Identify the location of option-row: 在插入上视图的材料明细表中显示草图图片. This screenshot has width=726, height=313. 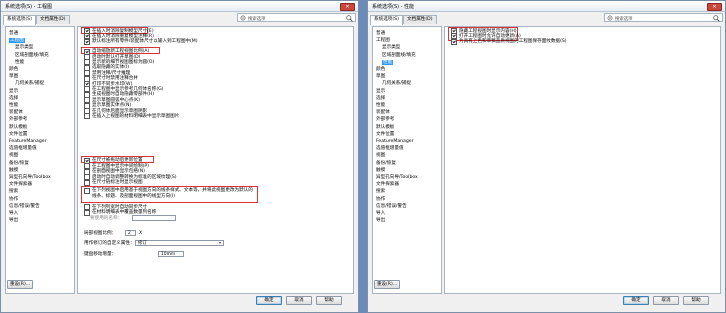
(132, 116).